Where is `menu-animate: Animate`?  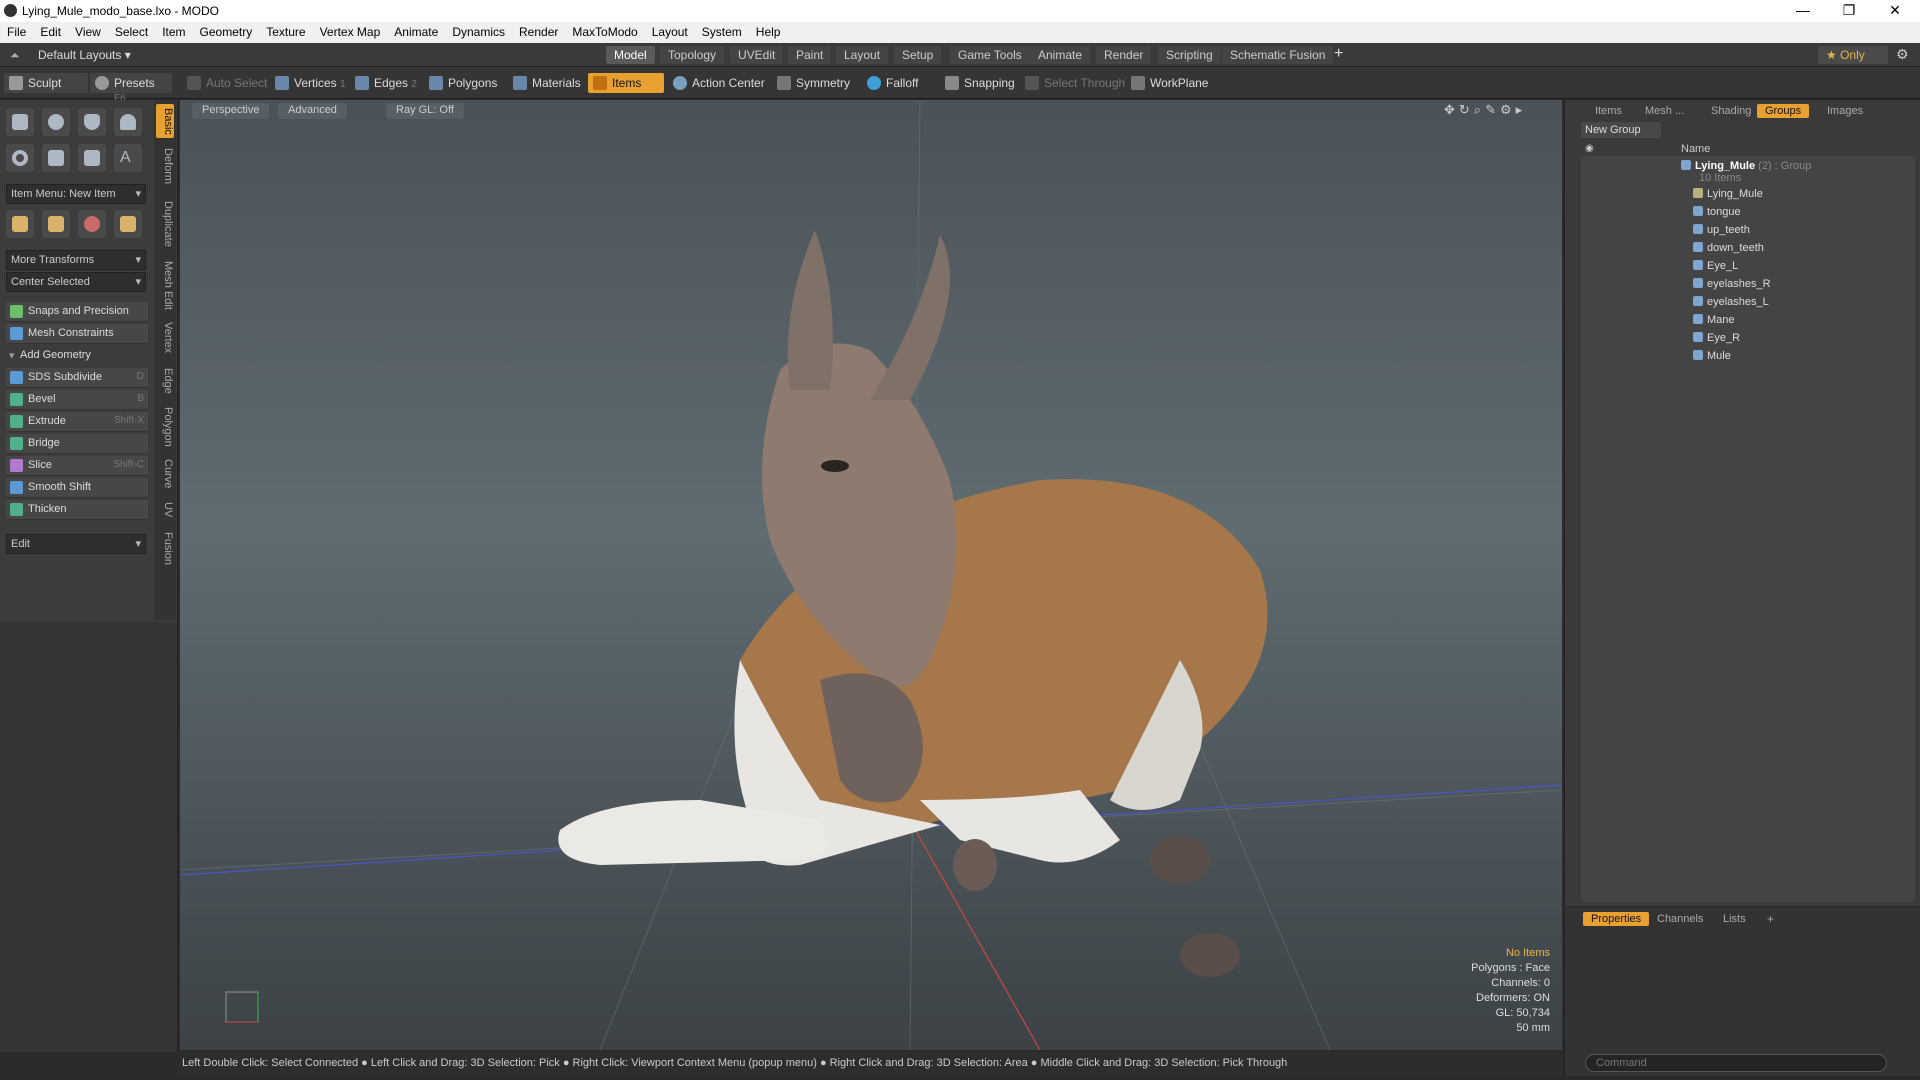 menu-animate: Animate is located at coordinates (416, 30).